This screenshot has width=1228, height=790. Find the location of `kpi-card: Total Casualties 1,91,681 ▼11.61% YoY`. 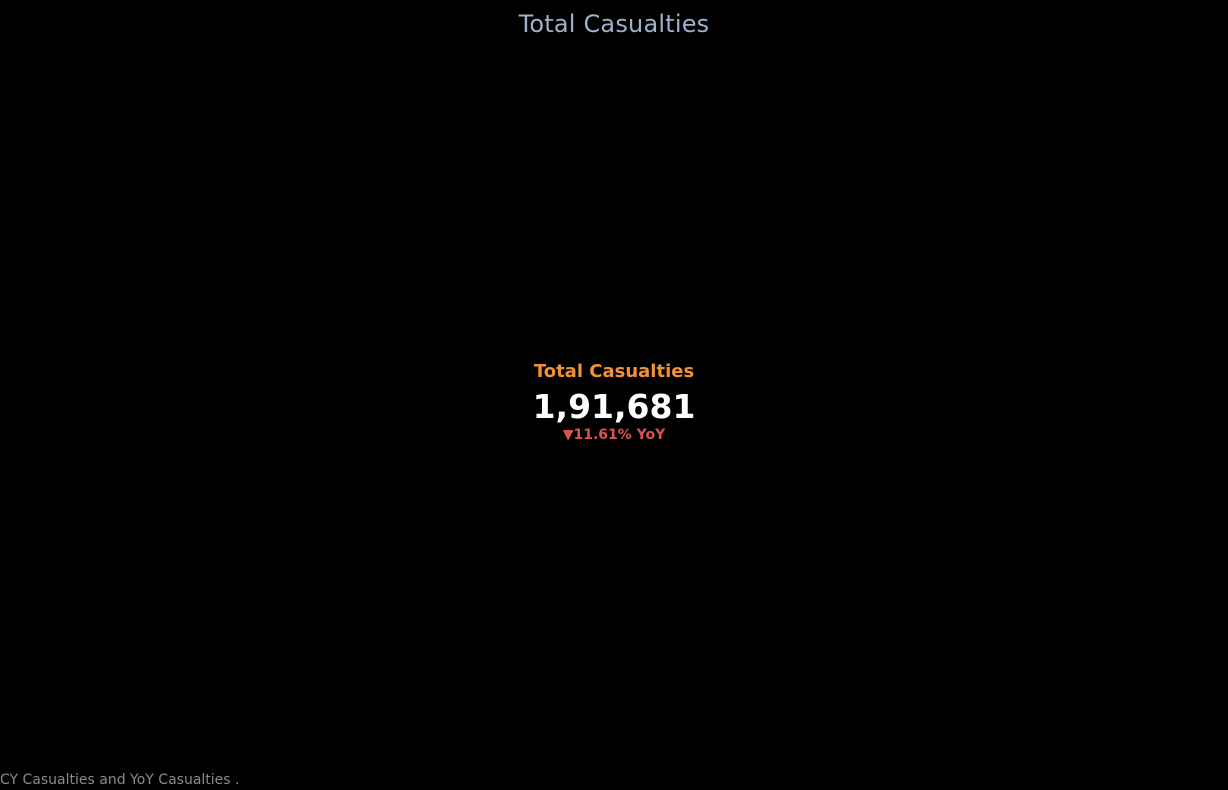

kpi-card: Total Casualties 1,91,681 ▼11.61% YoY is located at coordinates (614, 402).